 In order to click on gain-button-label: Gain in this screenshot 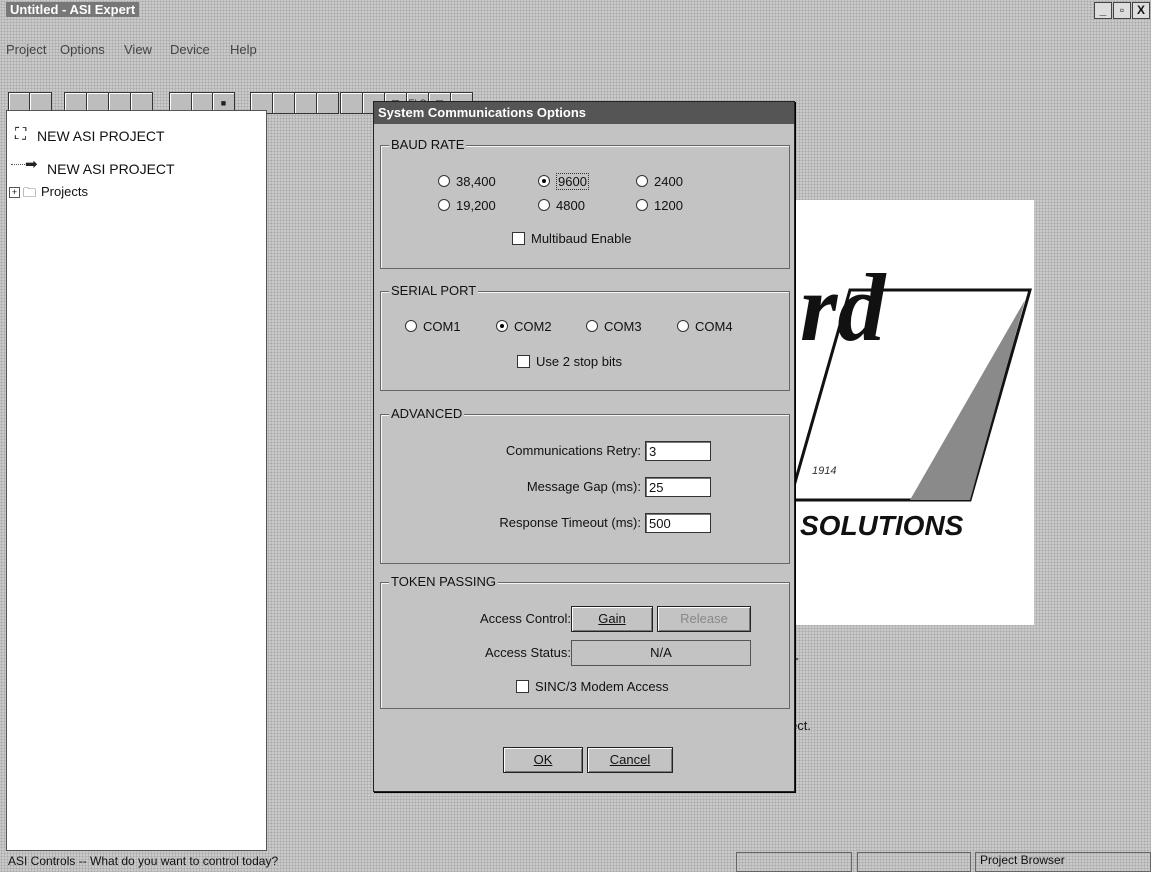, I will do `click(612, 618)`.